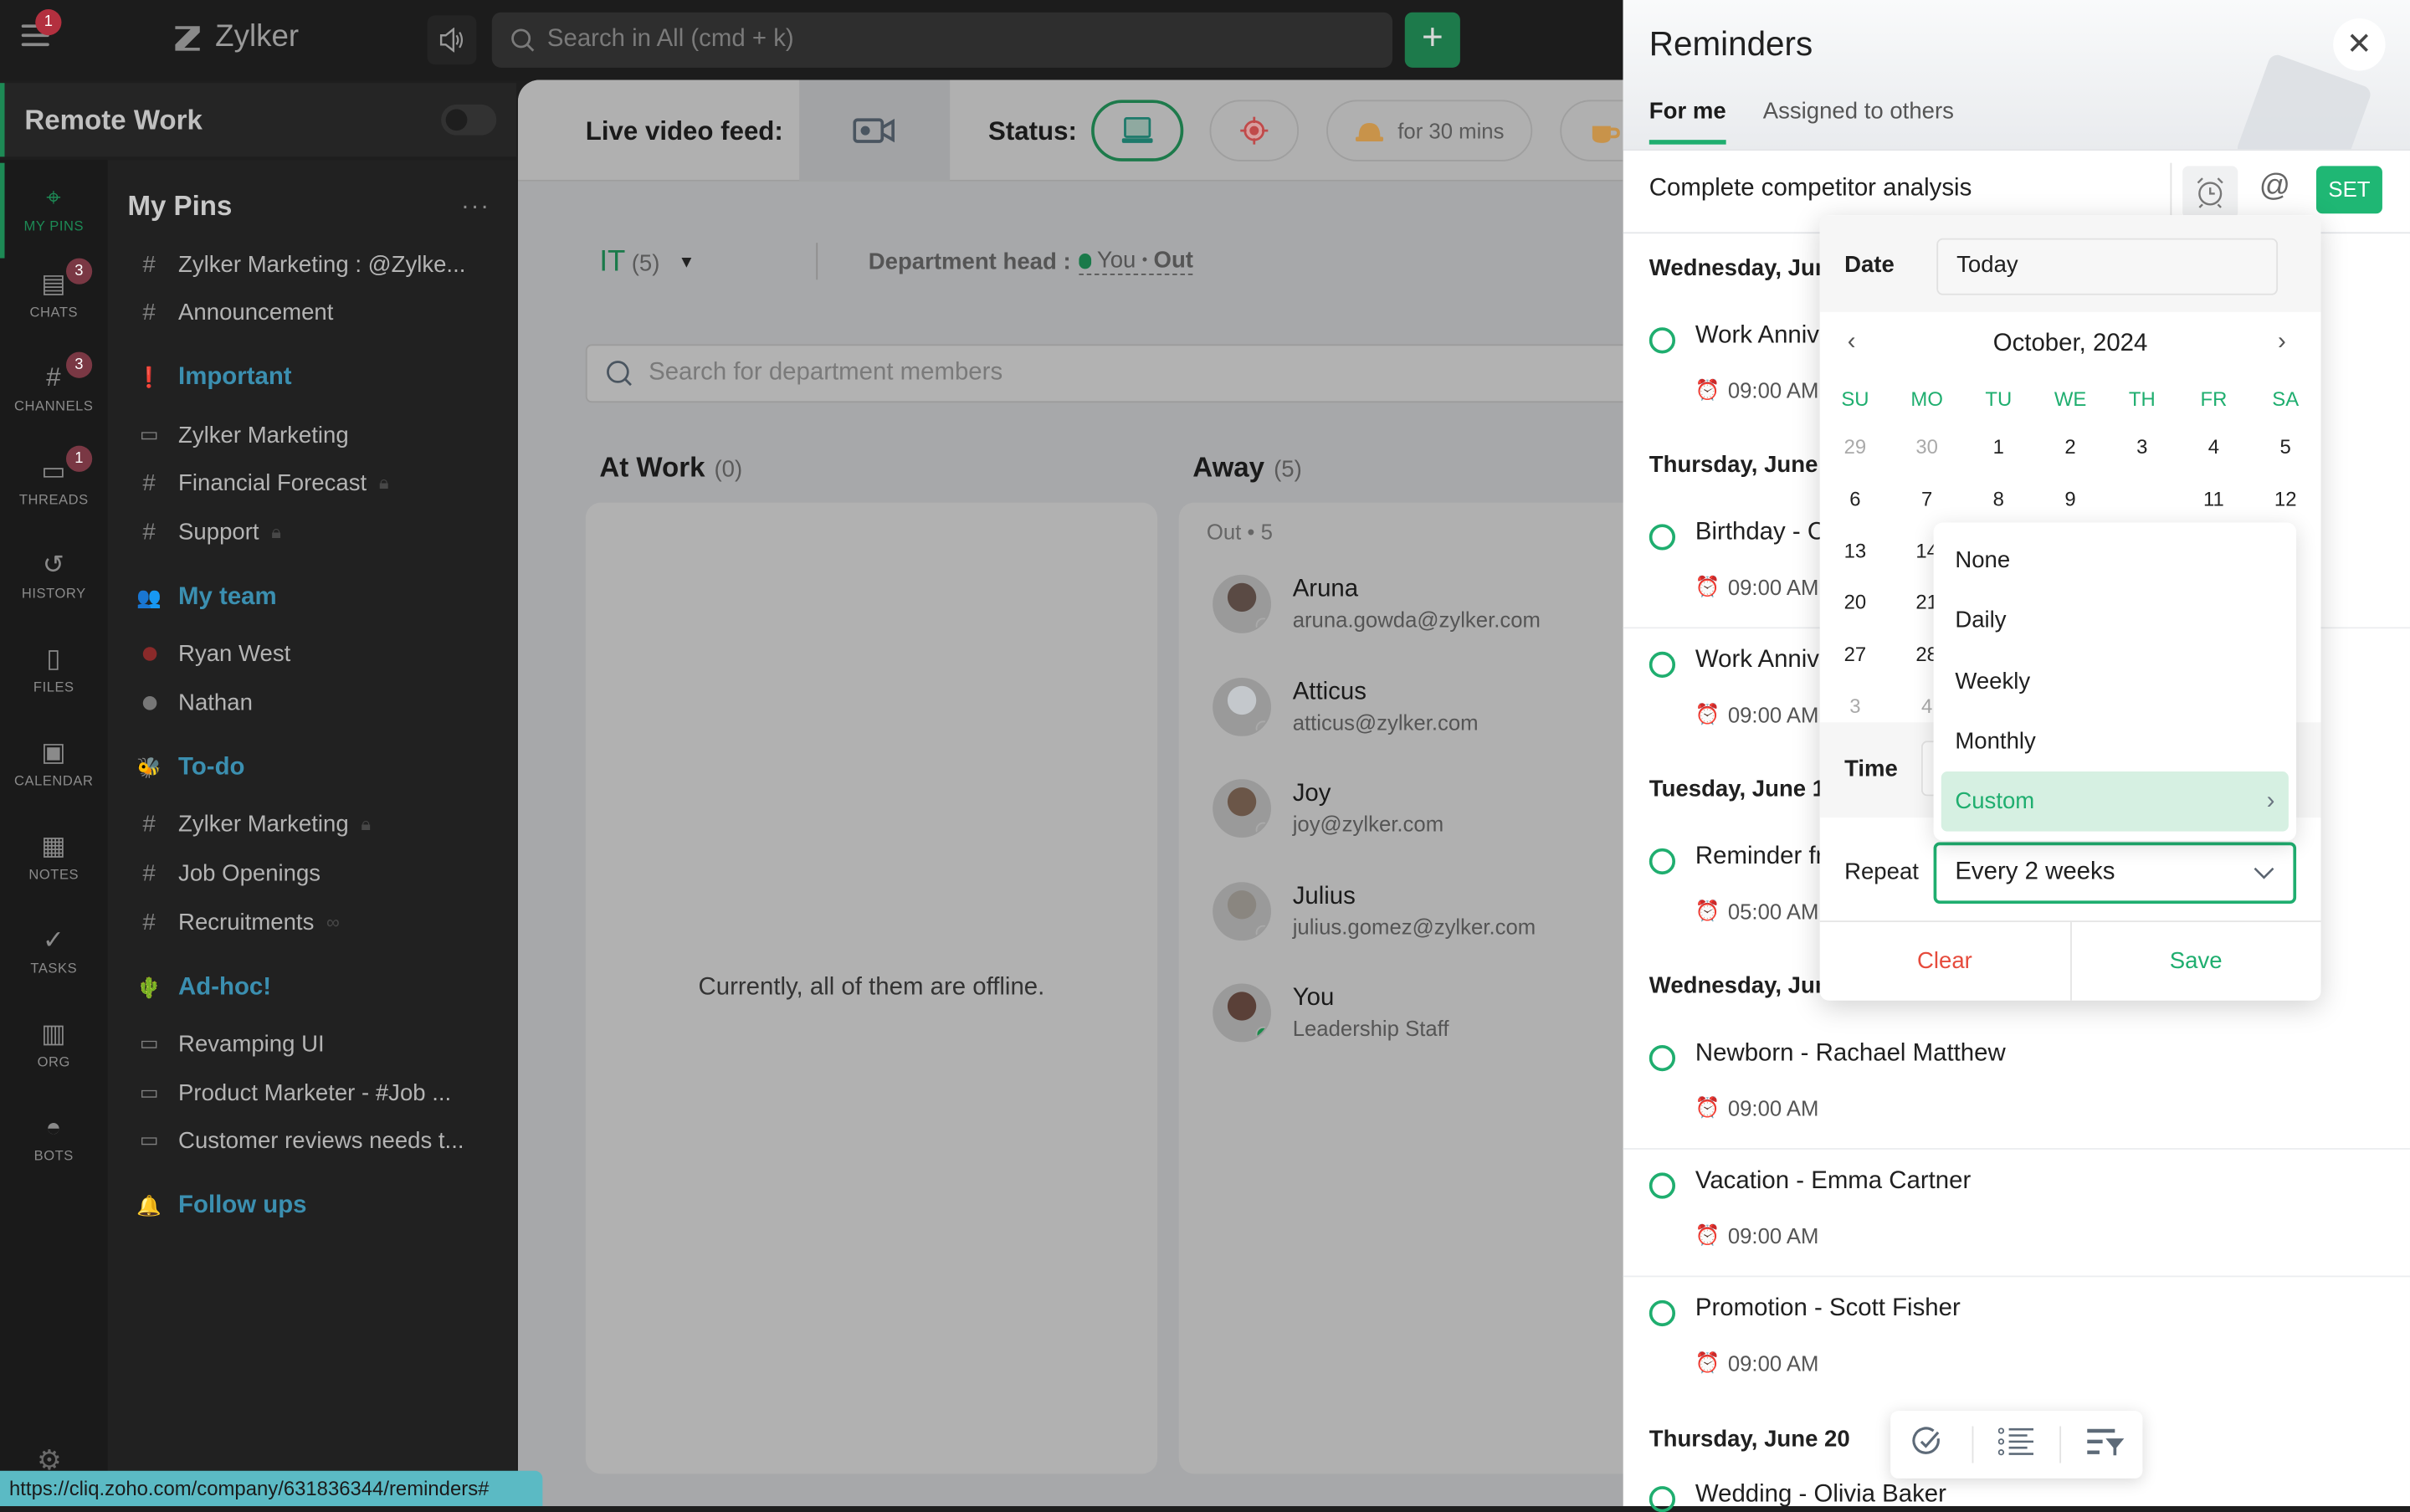  I want to click on department-selector: IT (5) ▼, so click(647, 262).